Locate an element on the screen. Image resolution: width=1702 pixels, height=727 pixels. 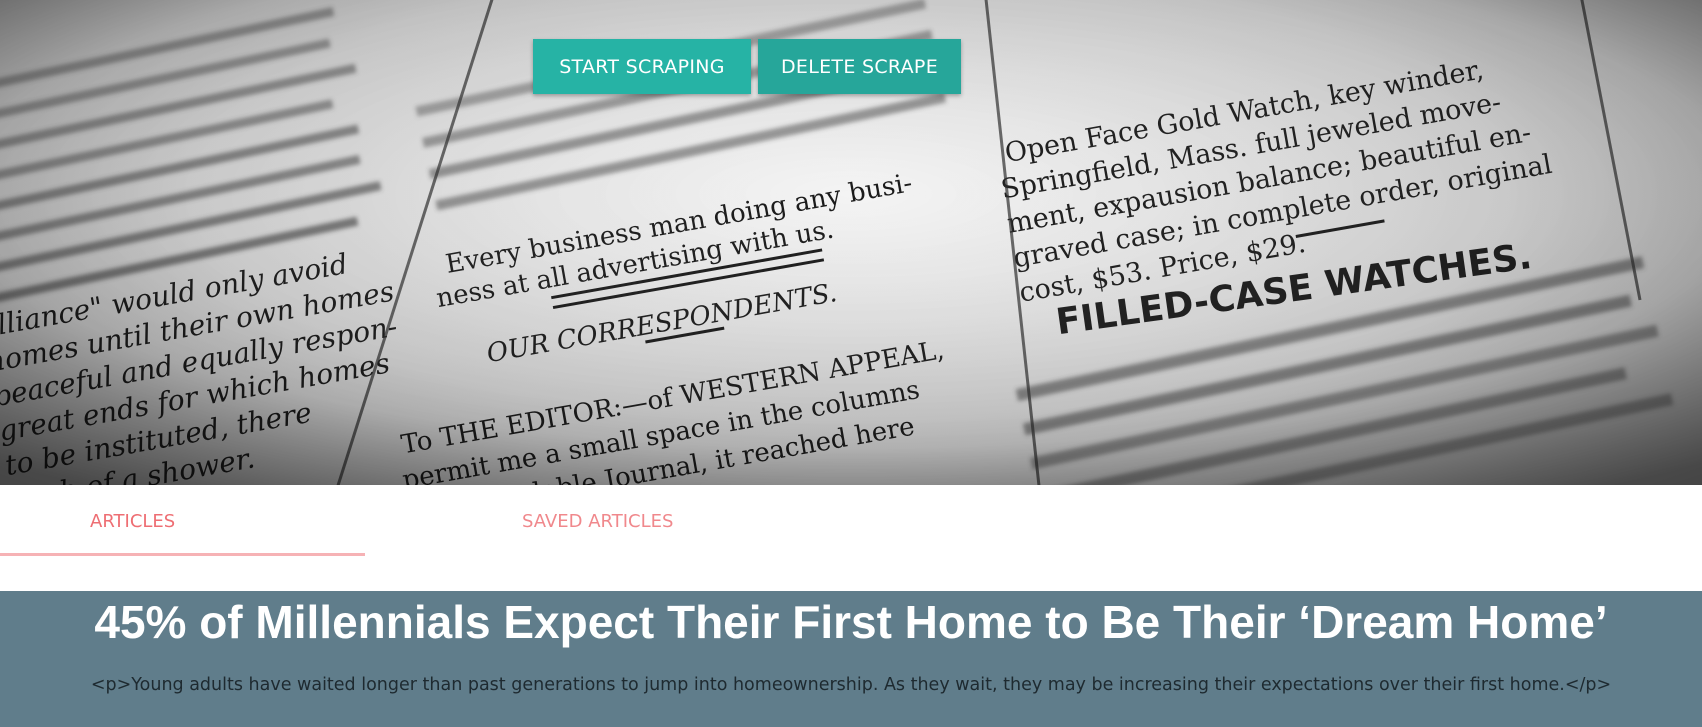
tab-articles: ARTICLES is located at coordinates (132, 521).